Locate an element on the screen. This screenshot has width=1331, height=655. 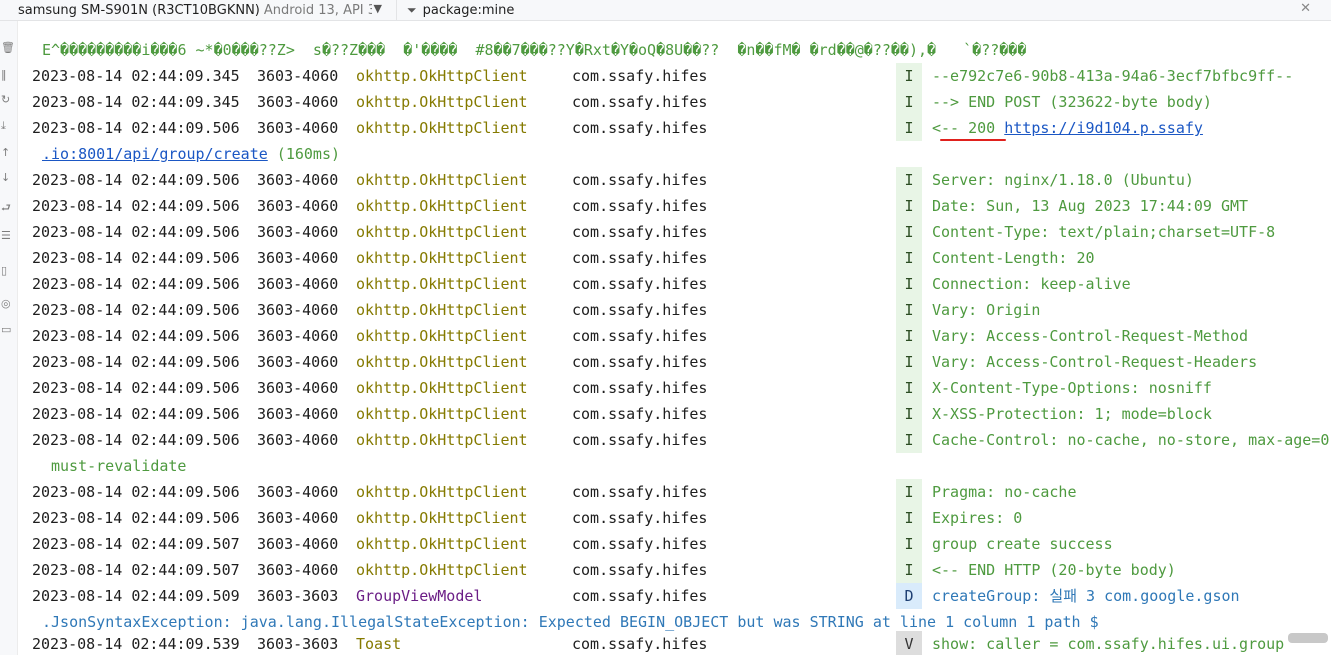
log-timestamp: 2023-08-14 02:44:09.345 is located at coordinates (136, 102).